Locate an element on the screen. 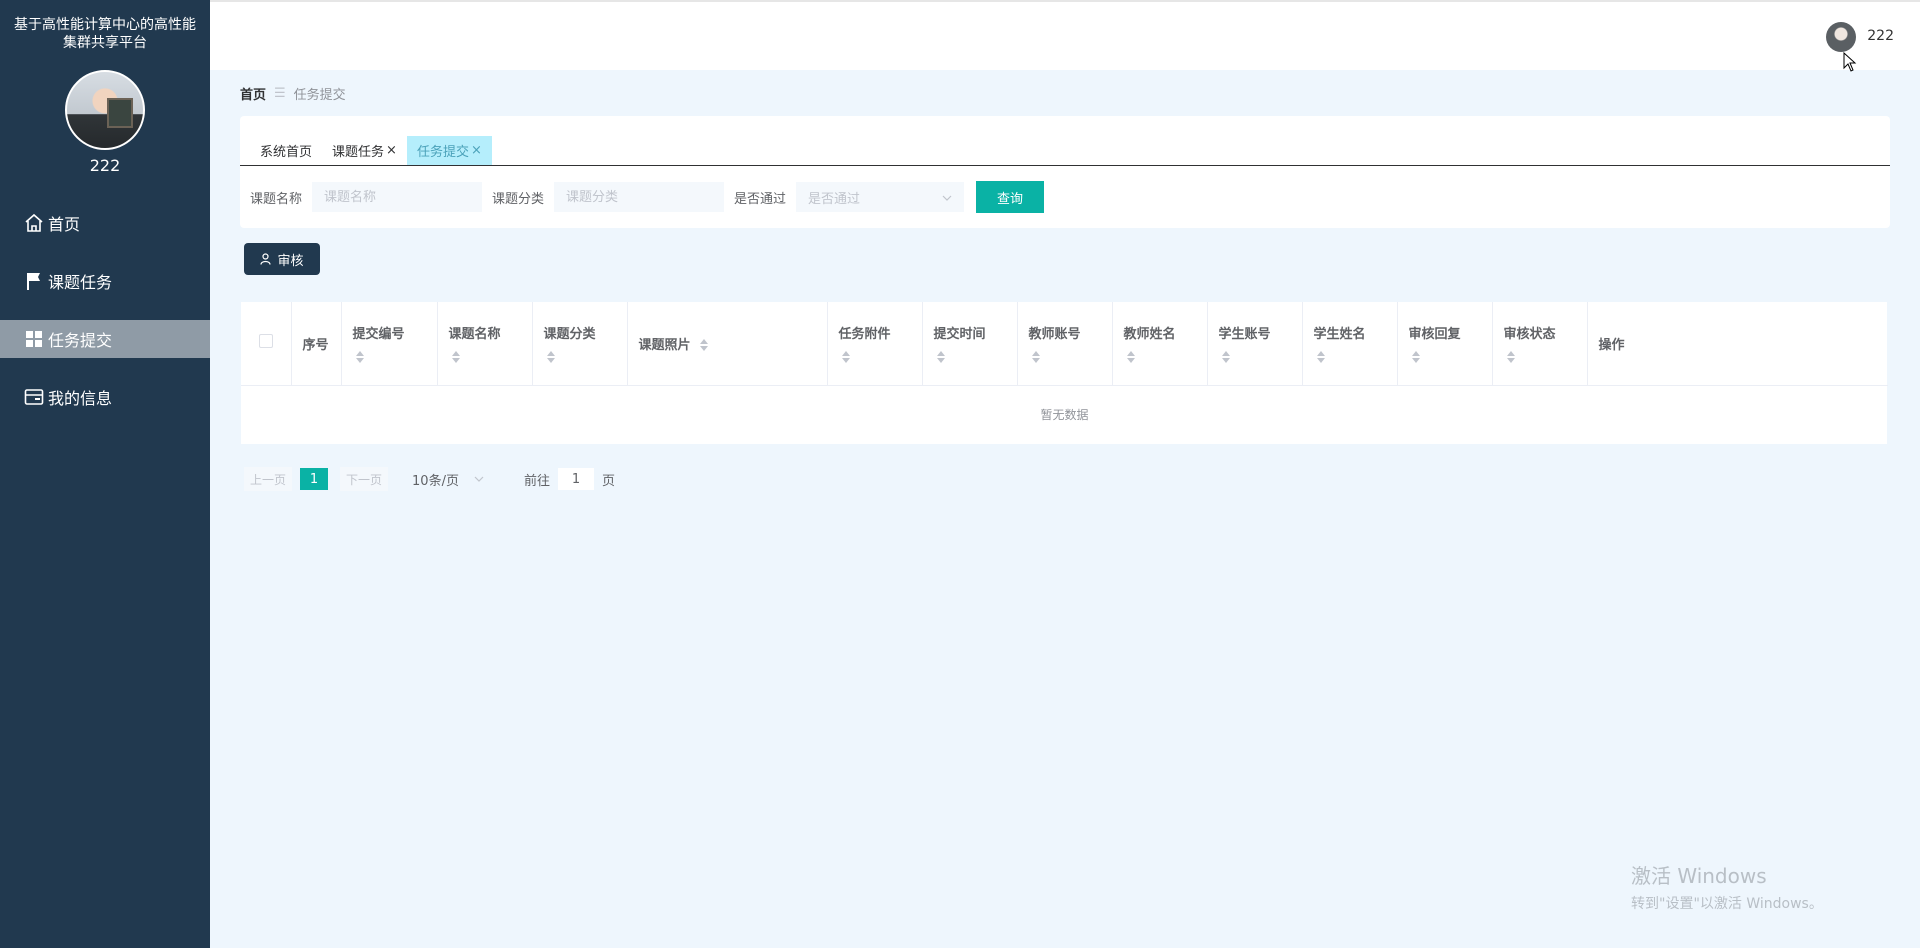 This screenshot has width=1920, height=948. column-header: 序号 is located at coordinates (316, 344).